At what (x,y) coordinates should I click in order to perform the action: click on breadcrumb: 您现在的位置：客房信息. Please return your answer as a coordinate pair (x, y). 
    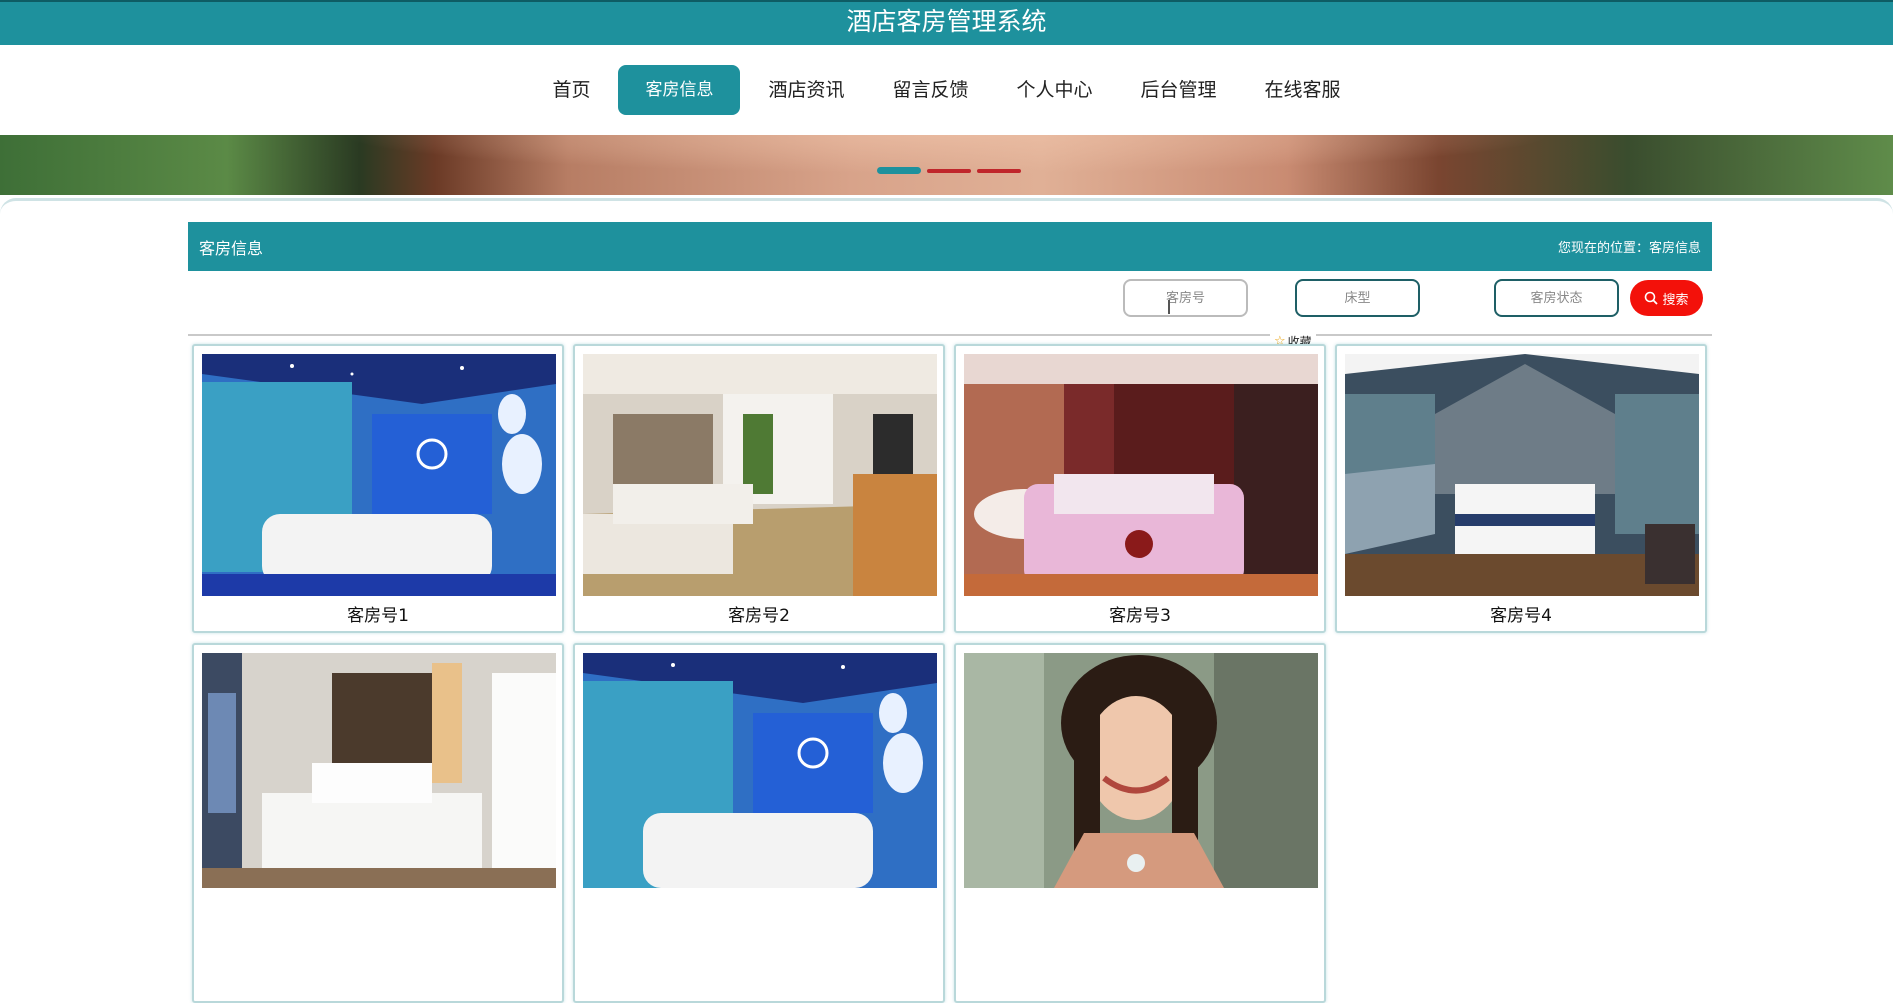
    Looking at the image, I should click on (1629, 248).